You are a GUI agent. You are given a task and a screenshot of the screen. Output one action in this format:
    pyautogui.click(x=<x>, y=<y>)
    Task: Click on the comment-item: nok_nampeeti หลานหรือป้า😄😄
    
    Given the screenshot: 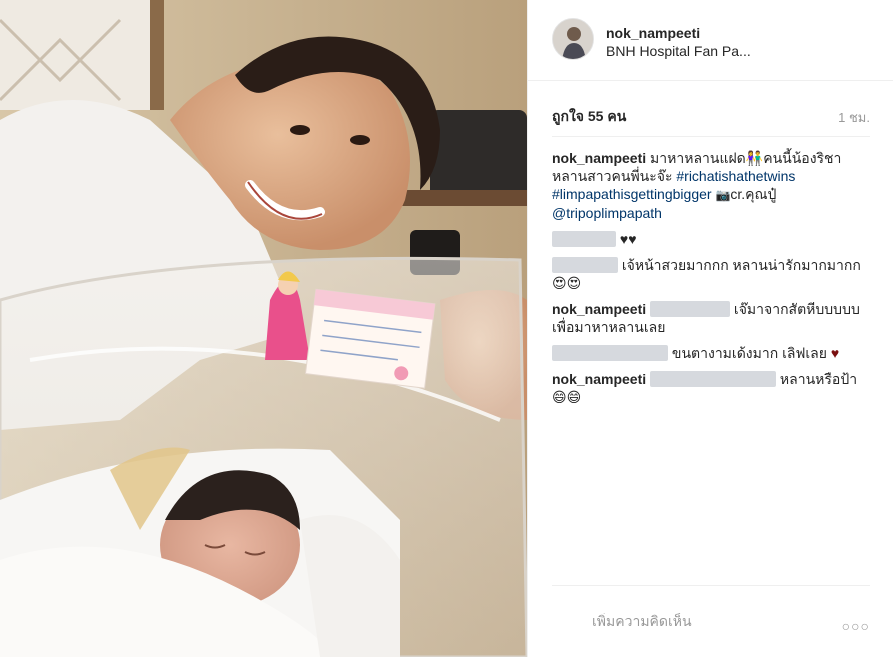 What is the action you would take?
    pyautogui.click(x=711, y=388)
    